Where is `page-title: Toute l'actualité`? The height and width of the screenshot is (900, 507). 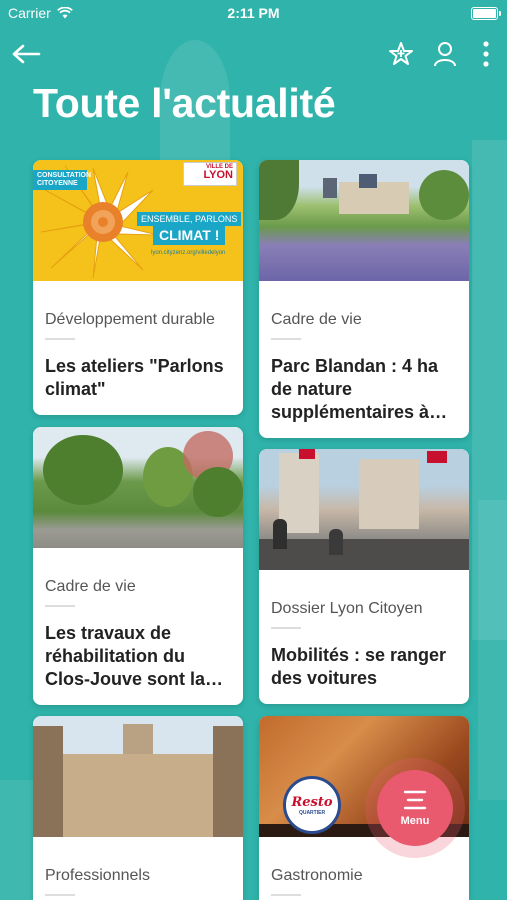
page-title: Toute l'actualité is located at coordinates (184, 103).